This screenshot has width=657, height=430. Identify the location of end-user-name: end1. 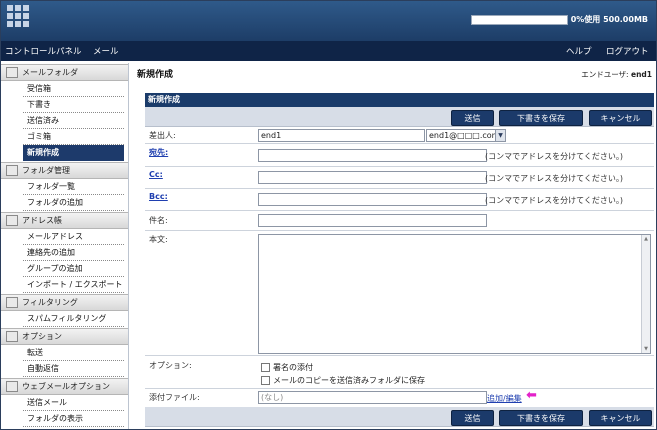
(641, 74).